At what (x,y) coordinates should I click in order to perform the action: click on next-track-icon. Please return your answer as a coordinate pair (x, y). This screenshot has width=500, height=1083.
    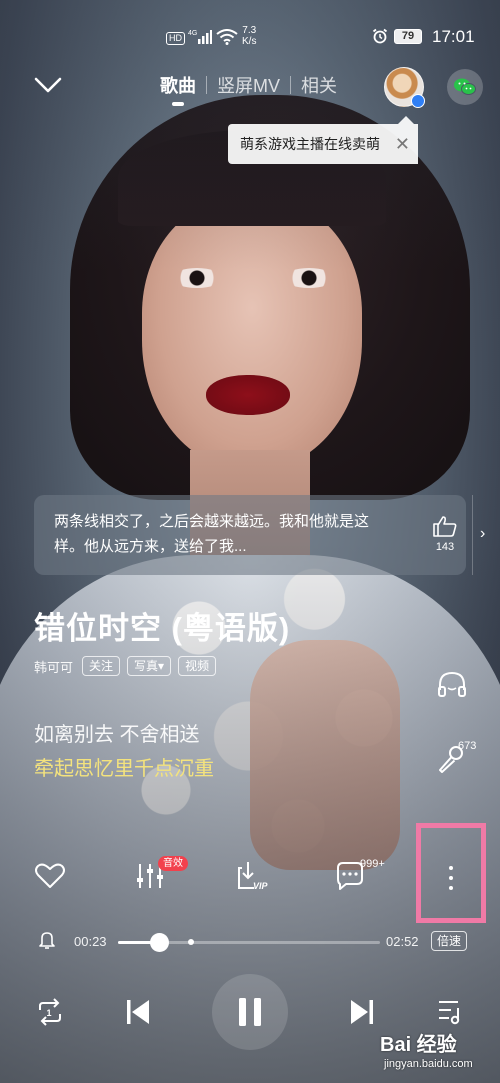
    Looking at the image, I should click on (362, 1012).